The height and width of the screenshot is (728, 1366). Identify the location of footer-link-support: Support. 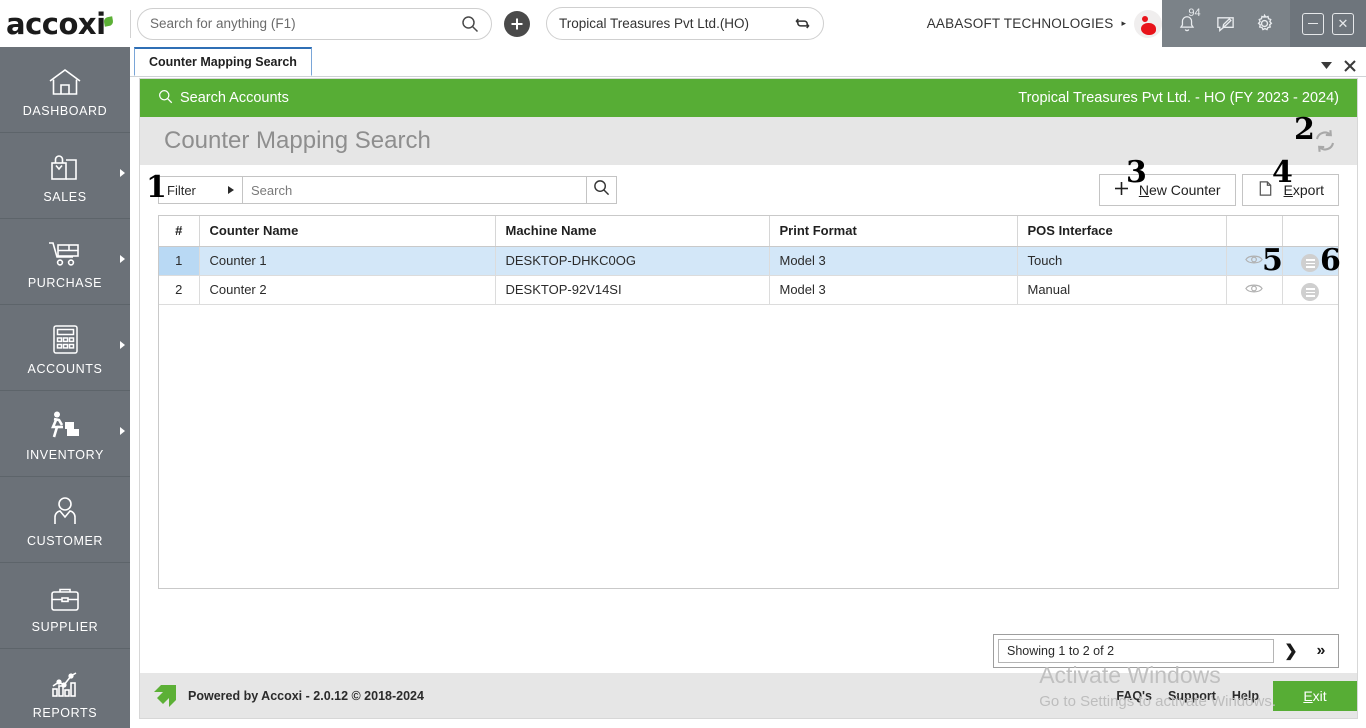
(1192, 696).